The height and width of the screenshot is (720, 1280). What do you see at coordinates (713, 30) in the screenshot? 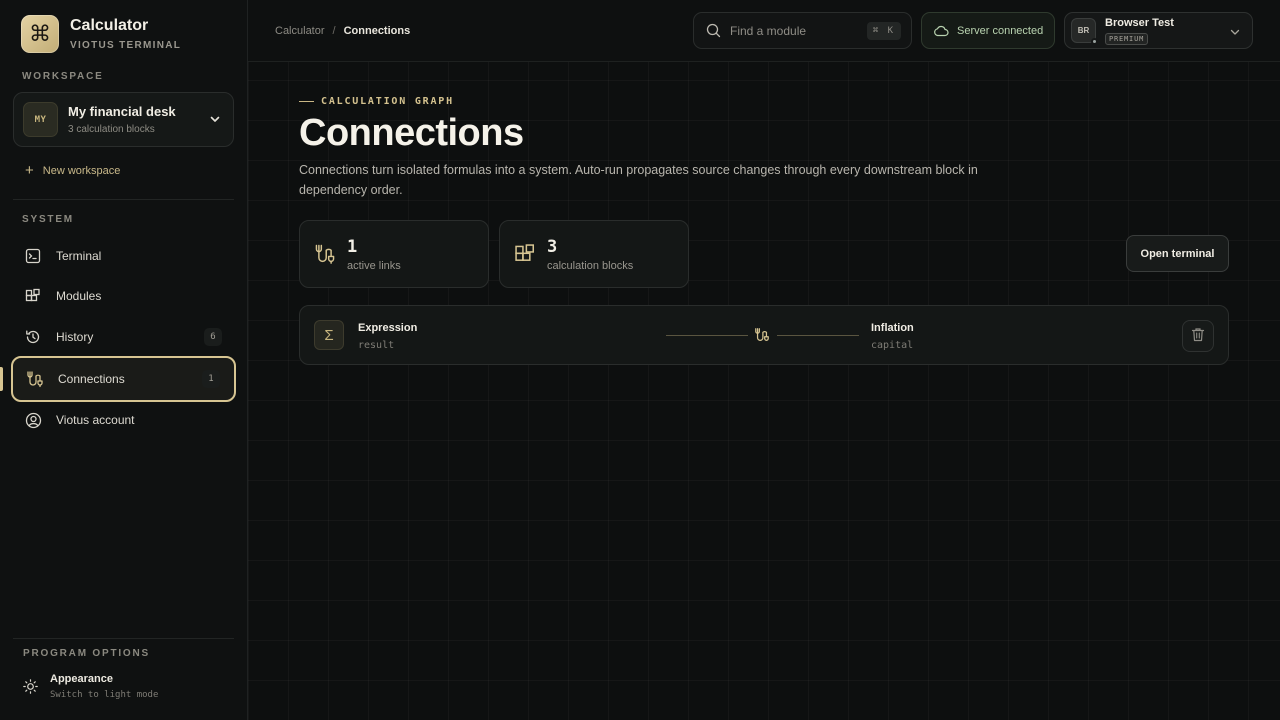
I see `search-icon` at bounding box center [713, 30].